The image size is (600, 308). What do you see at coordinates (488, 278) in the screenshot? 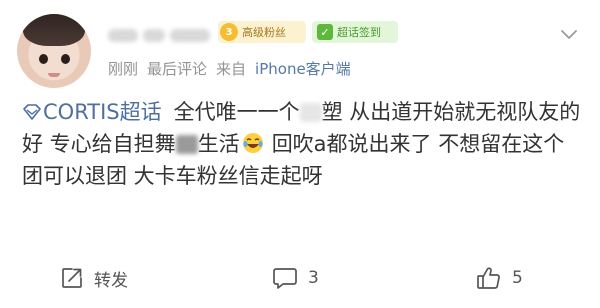
I see `thumbs-up-icon` at bounding box center [488, 278].